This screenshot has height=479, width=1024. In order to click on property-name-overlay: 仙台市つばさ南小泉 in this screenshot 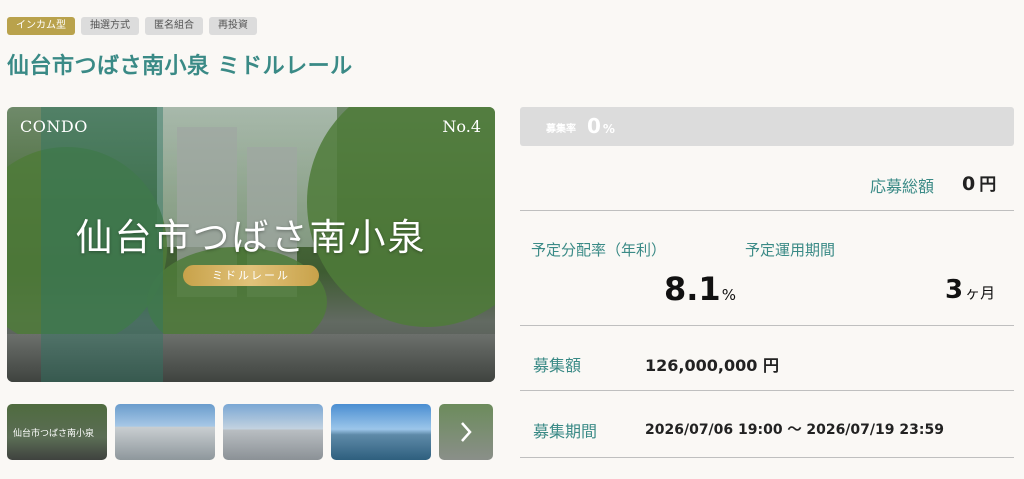, I will do `click(251, 237)`.